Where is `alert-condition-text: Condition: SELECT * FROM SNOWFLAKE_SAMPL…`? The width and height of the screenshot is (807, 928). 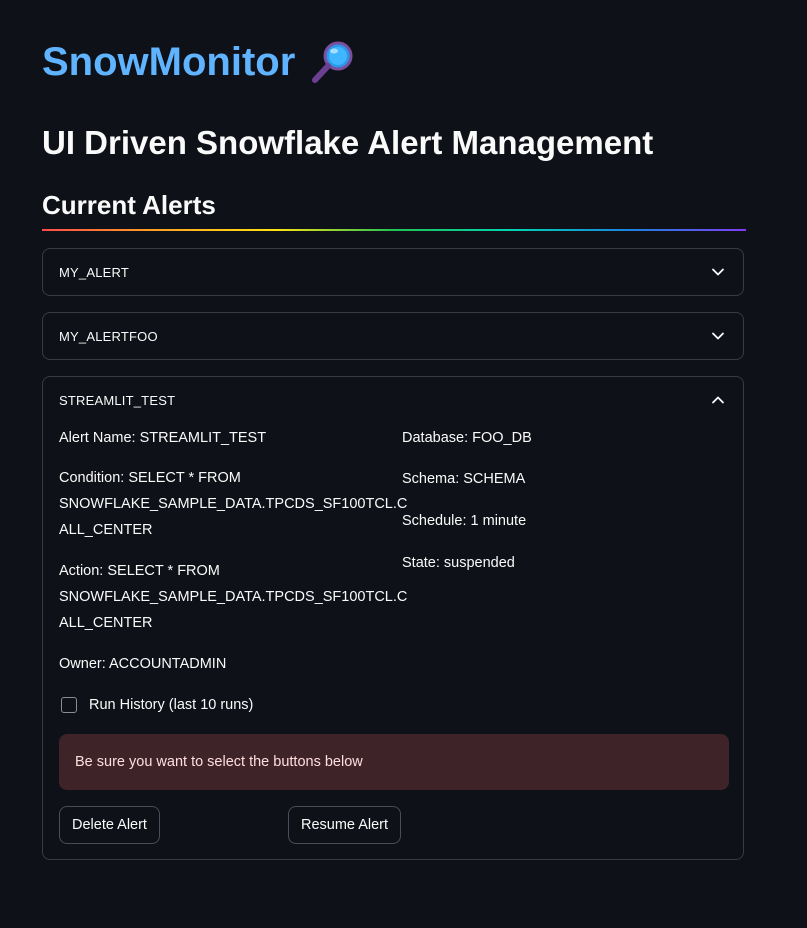 alert-condition-text: Condition: SELECT * FROM SNOWFLAKE_SAMPL… is located at coordinates (233, 504).